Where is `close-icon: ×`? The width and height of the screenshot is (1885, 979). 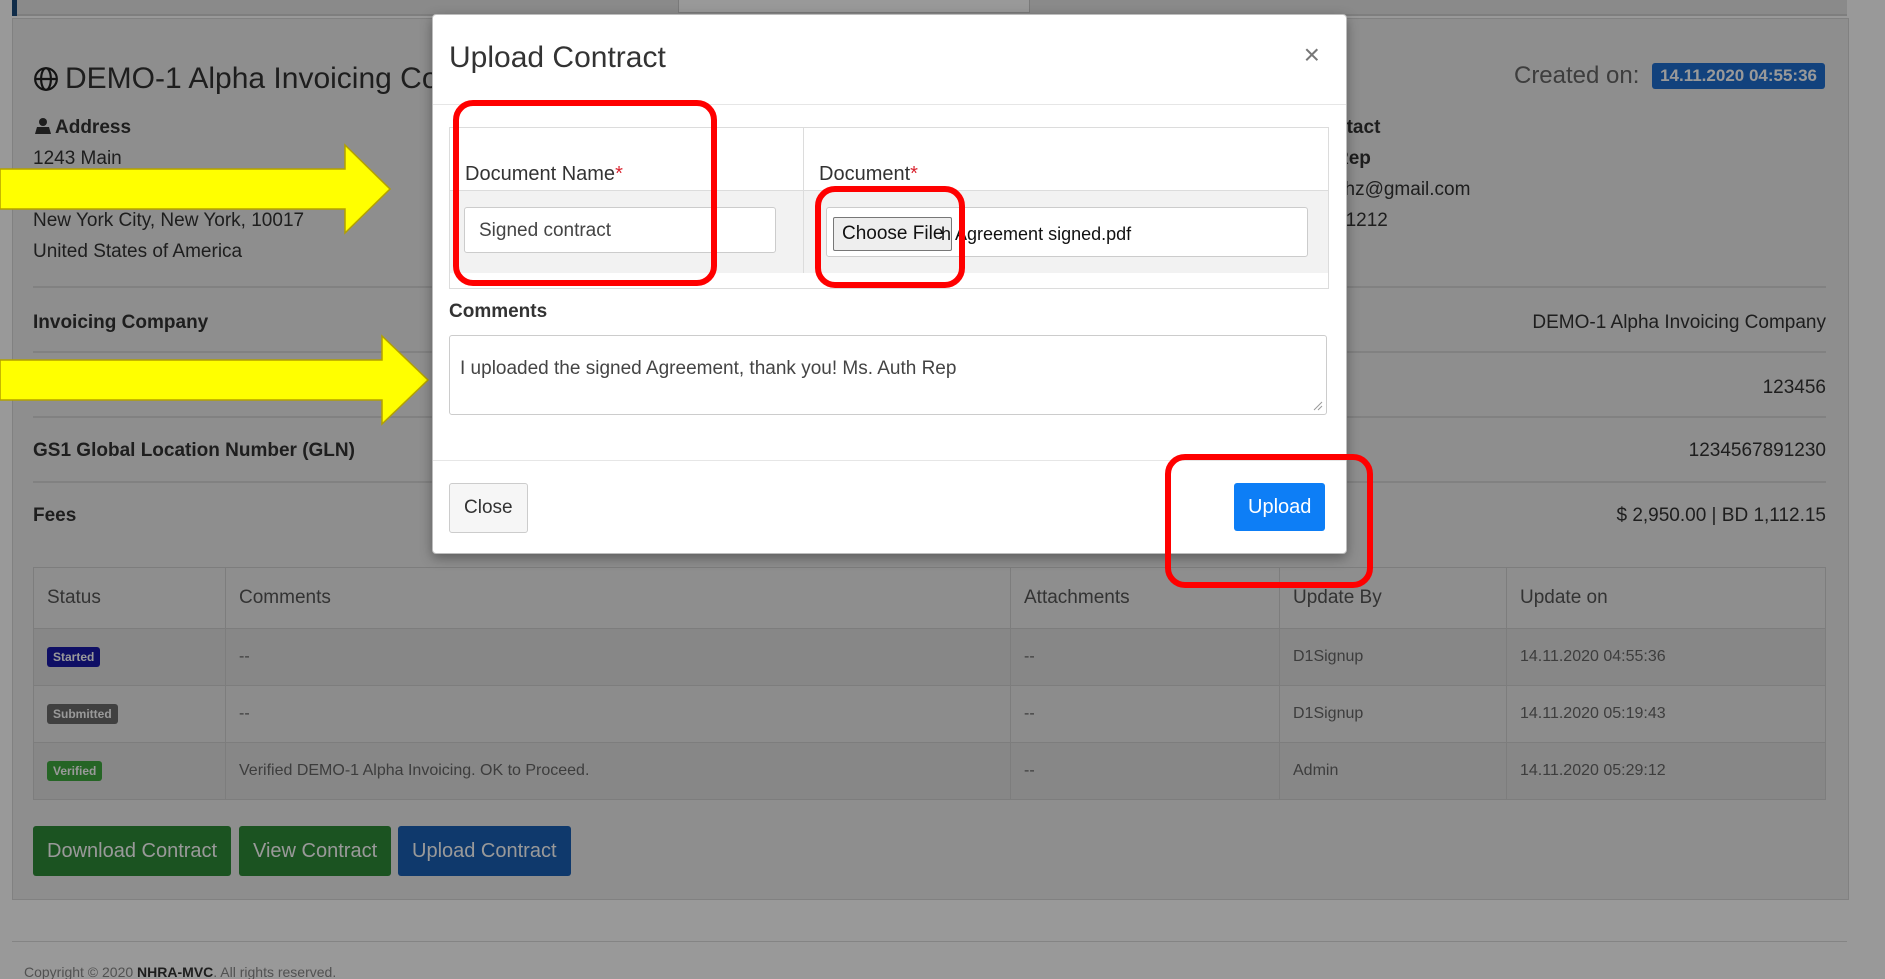
close-icon: × is located at coordinates (1312, 55).